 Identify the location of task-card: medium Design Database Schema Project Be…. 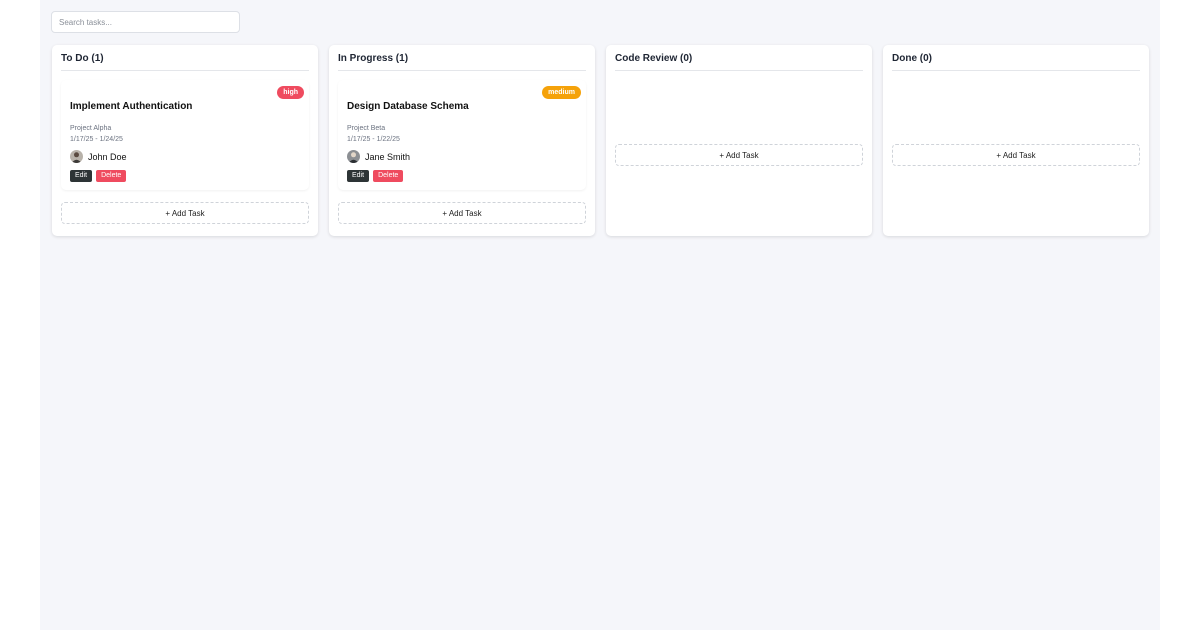
(462, 135).